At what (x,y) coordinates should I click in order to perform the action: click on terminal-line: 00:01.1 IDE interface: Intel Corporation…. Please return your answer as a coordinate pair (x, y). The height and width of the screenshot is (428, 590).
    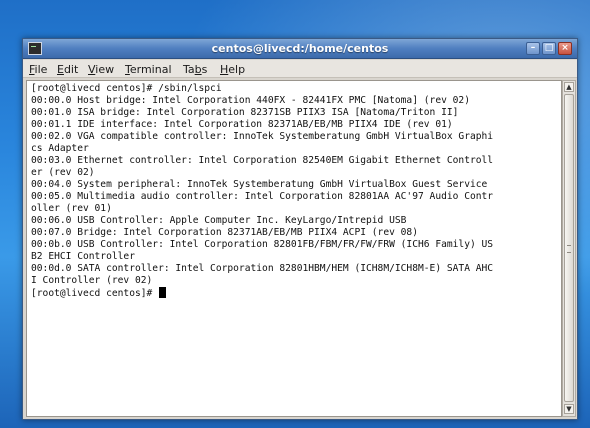
    Looking at the image, I should click on (242, 124).